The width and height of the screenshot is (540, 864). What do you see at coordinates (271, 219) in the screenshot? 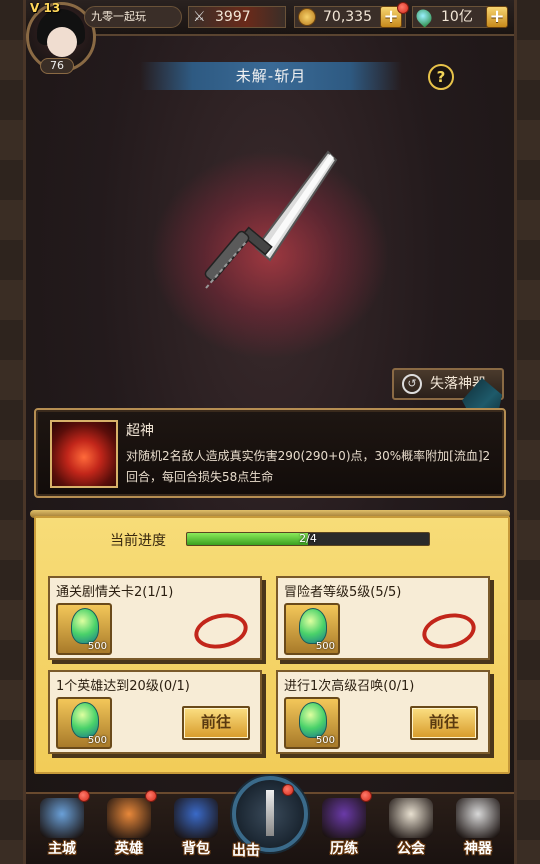
I see `sword-illustration` at bounding box center [271, 219].